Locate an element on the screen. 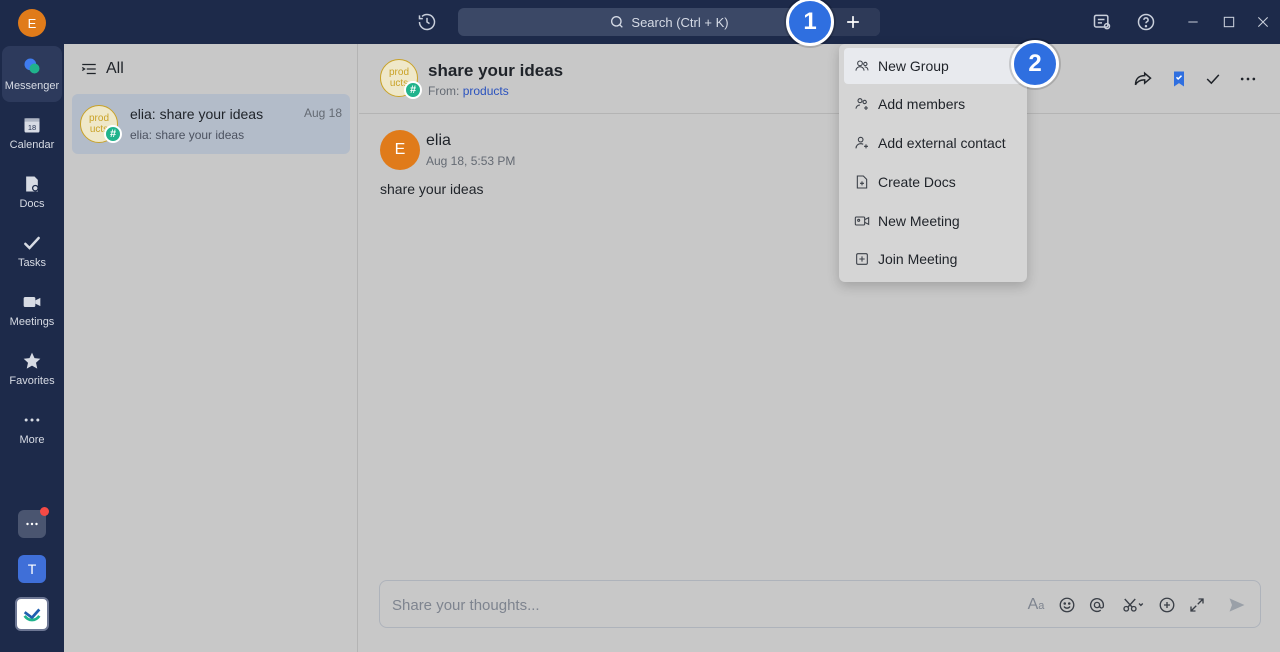 This screenshot has width=1280, height=652. rail-item-tasks: Tasks is located at coordinates (32, 251).